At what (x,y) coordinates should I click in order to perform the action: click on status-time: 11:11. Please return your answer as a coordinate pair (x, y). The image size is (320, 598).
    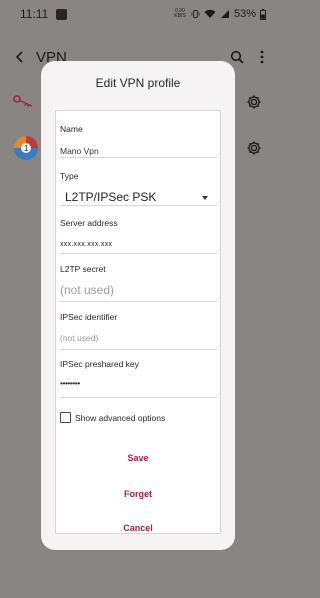
    Looking at the image, I should click on (34, 14).